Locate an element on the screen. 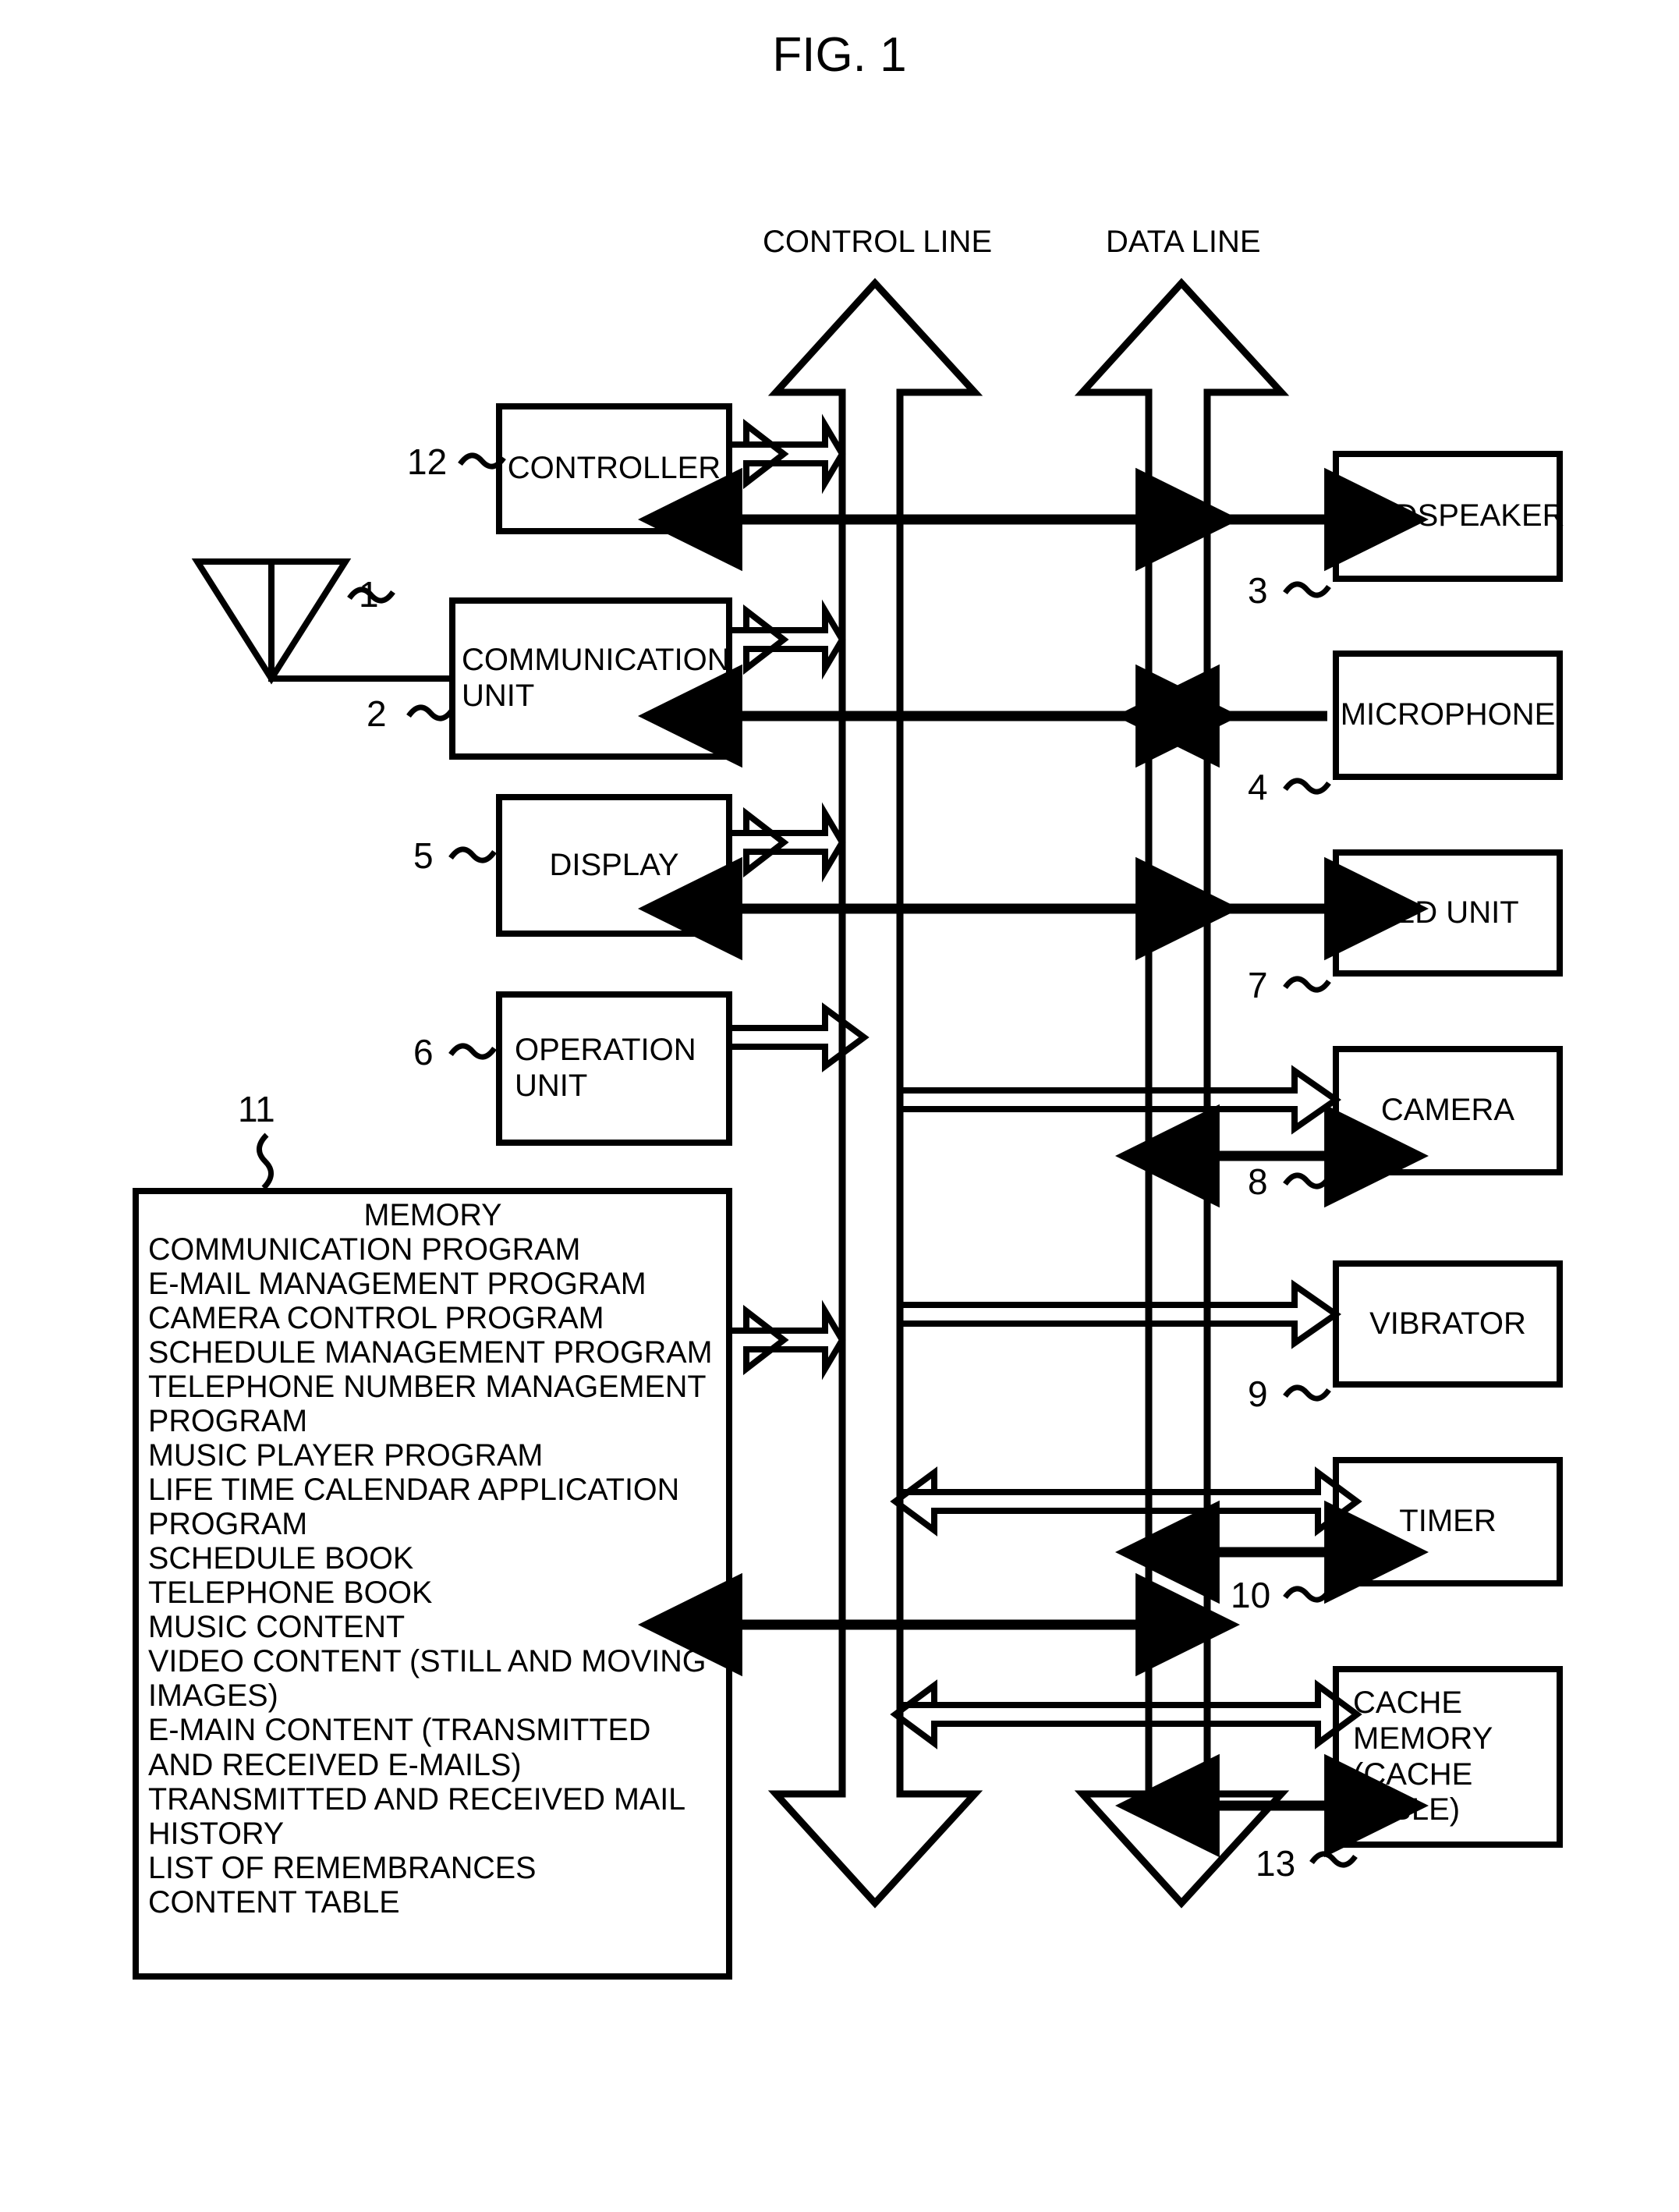 The image size is (1679, 2212). arrow-memory-control is located at coordinates (787, 1340).